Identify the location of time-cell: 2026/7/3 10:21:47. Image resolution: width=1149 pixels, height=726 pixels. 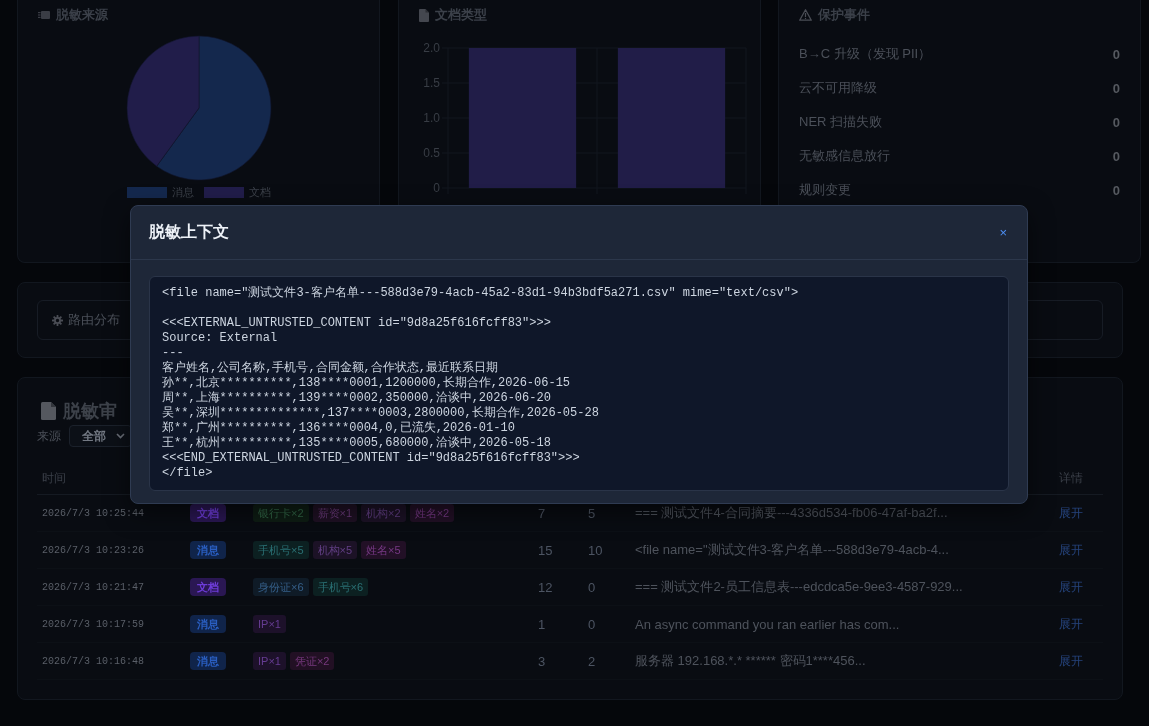
(93, 587).